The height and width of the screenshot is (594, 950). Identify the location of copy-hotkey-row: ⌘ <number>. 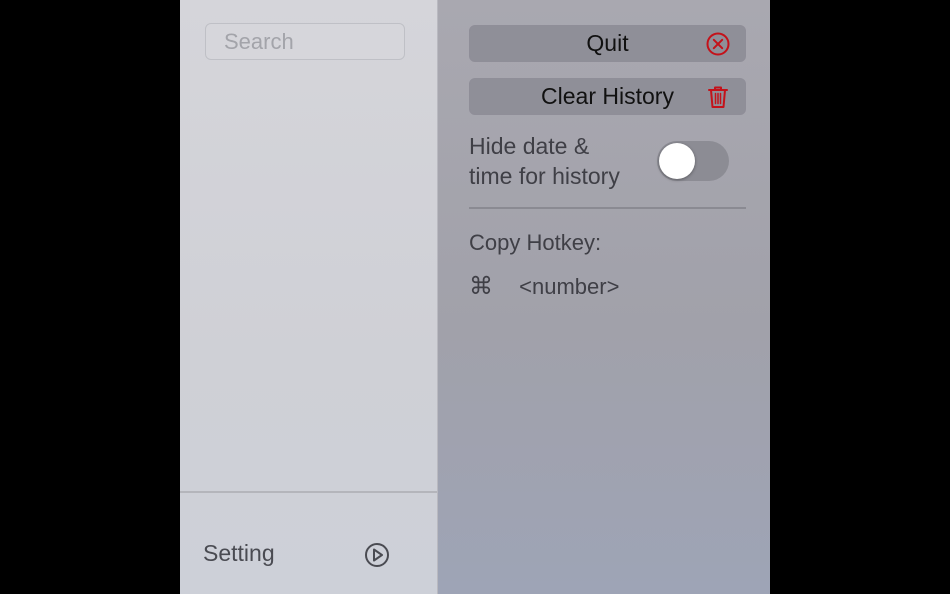
(544, 286).